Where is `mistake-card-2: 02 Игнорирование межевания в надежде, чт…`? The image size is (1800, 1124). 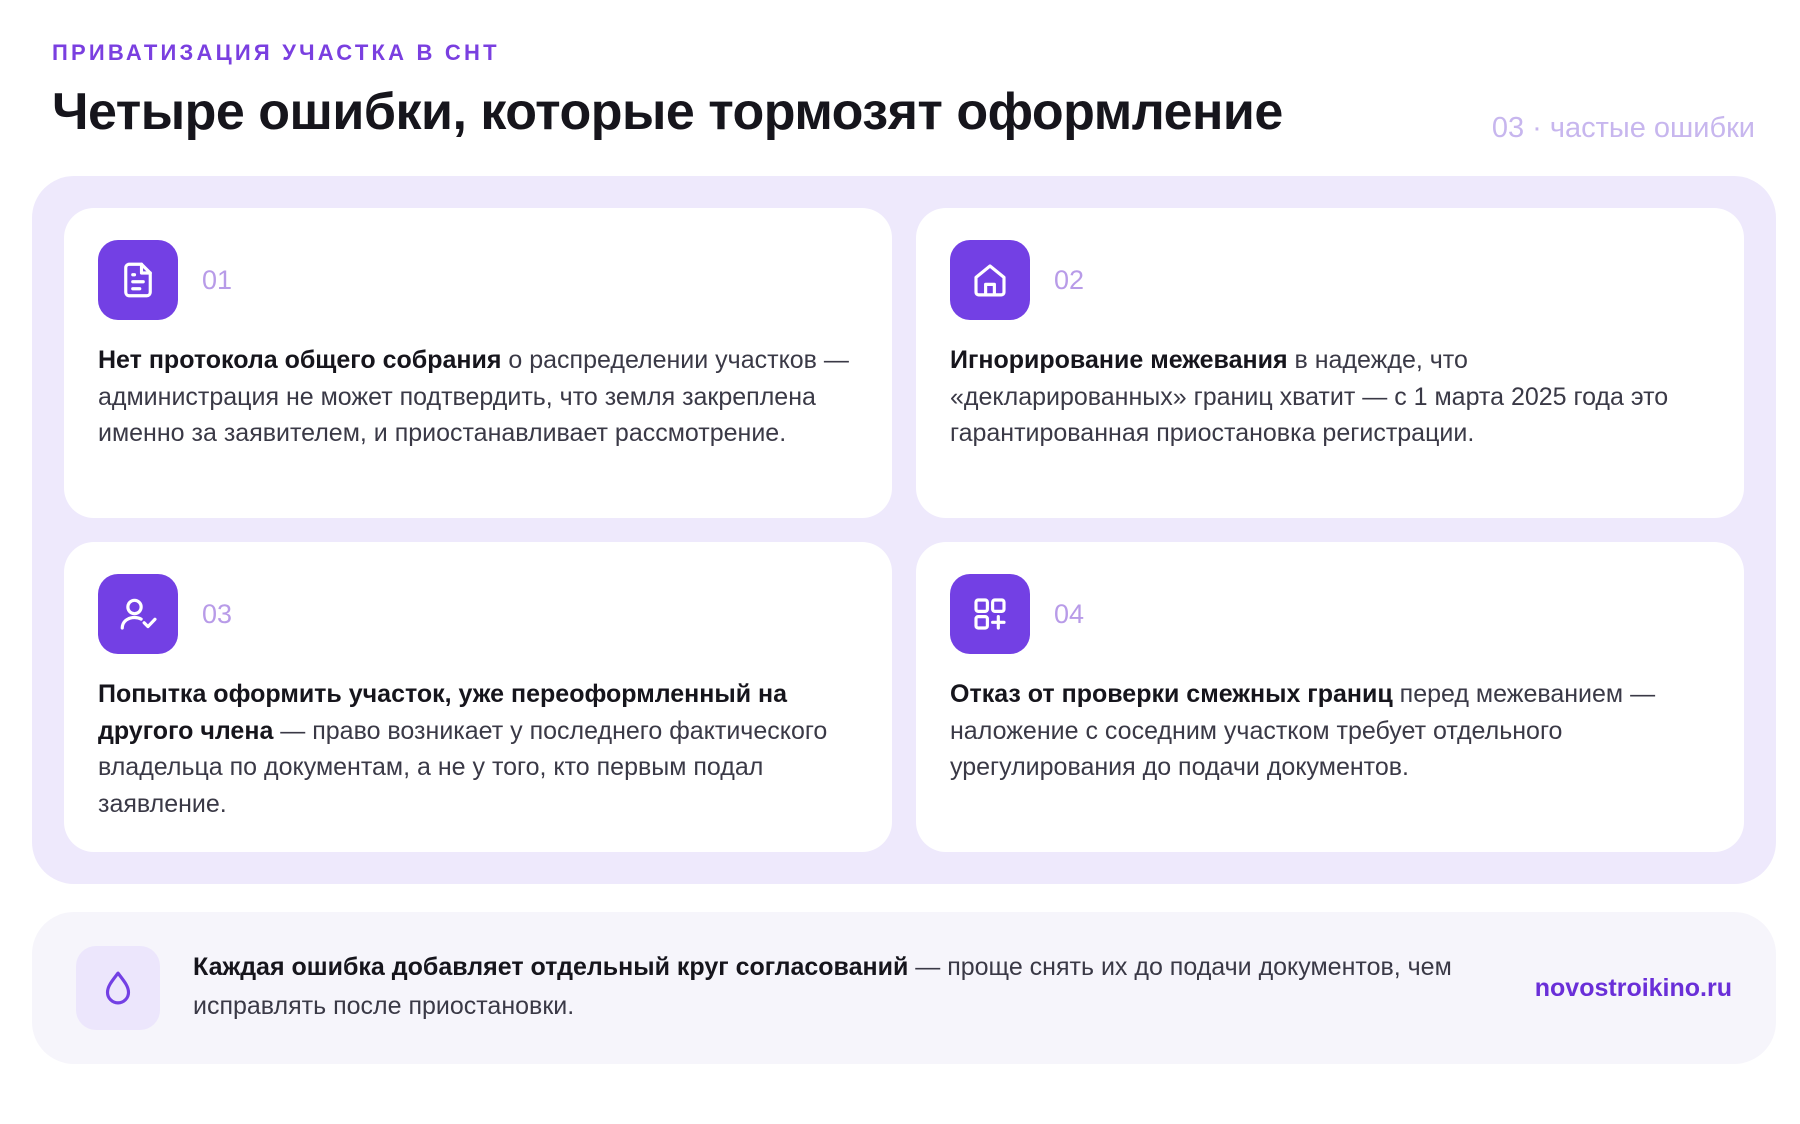 mistake-card-2: 02 Игнорирование межевания в надежде, чт… is located at coordinates (1330, 363).